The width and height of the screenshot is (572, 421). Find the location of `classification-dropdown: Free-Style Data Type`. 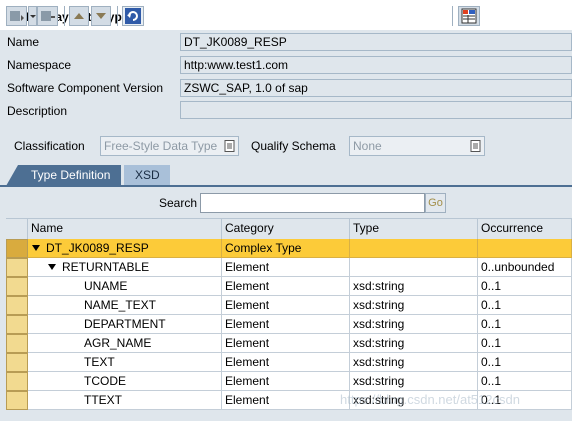

classification-dropdown: Free-Style Data Type is located at coordinates (169, 146).